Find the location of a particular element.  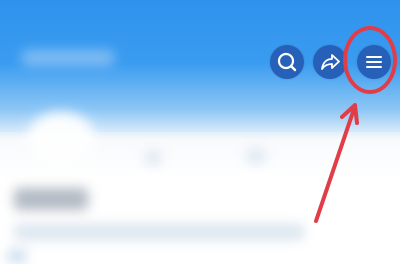

annotation-arrow-icon is located at coordinates (336, 163).